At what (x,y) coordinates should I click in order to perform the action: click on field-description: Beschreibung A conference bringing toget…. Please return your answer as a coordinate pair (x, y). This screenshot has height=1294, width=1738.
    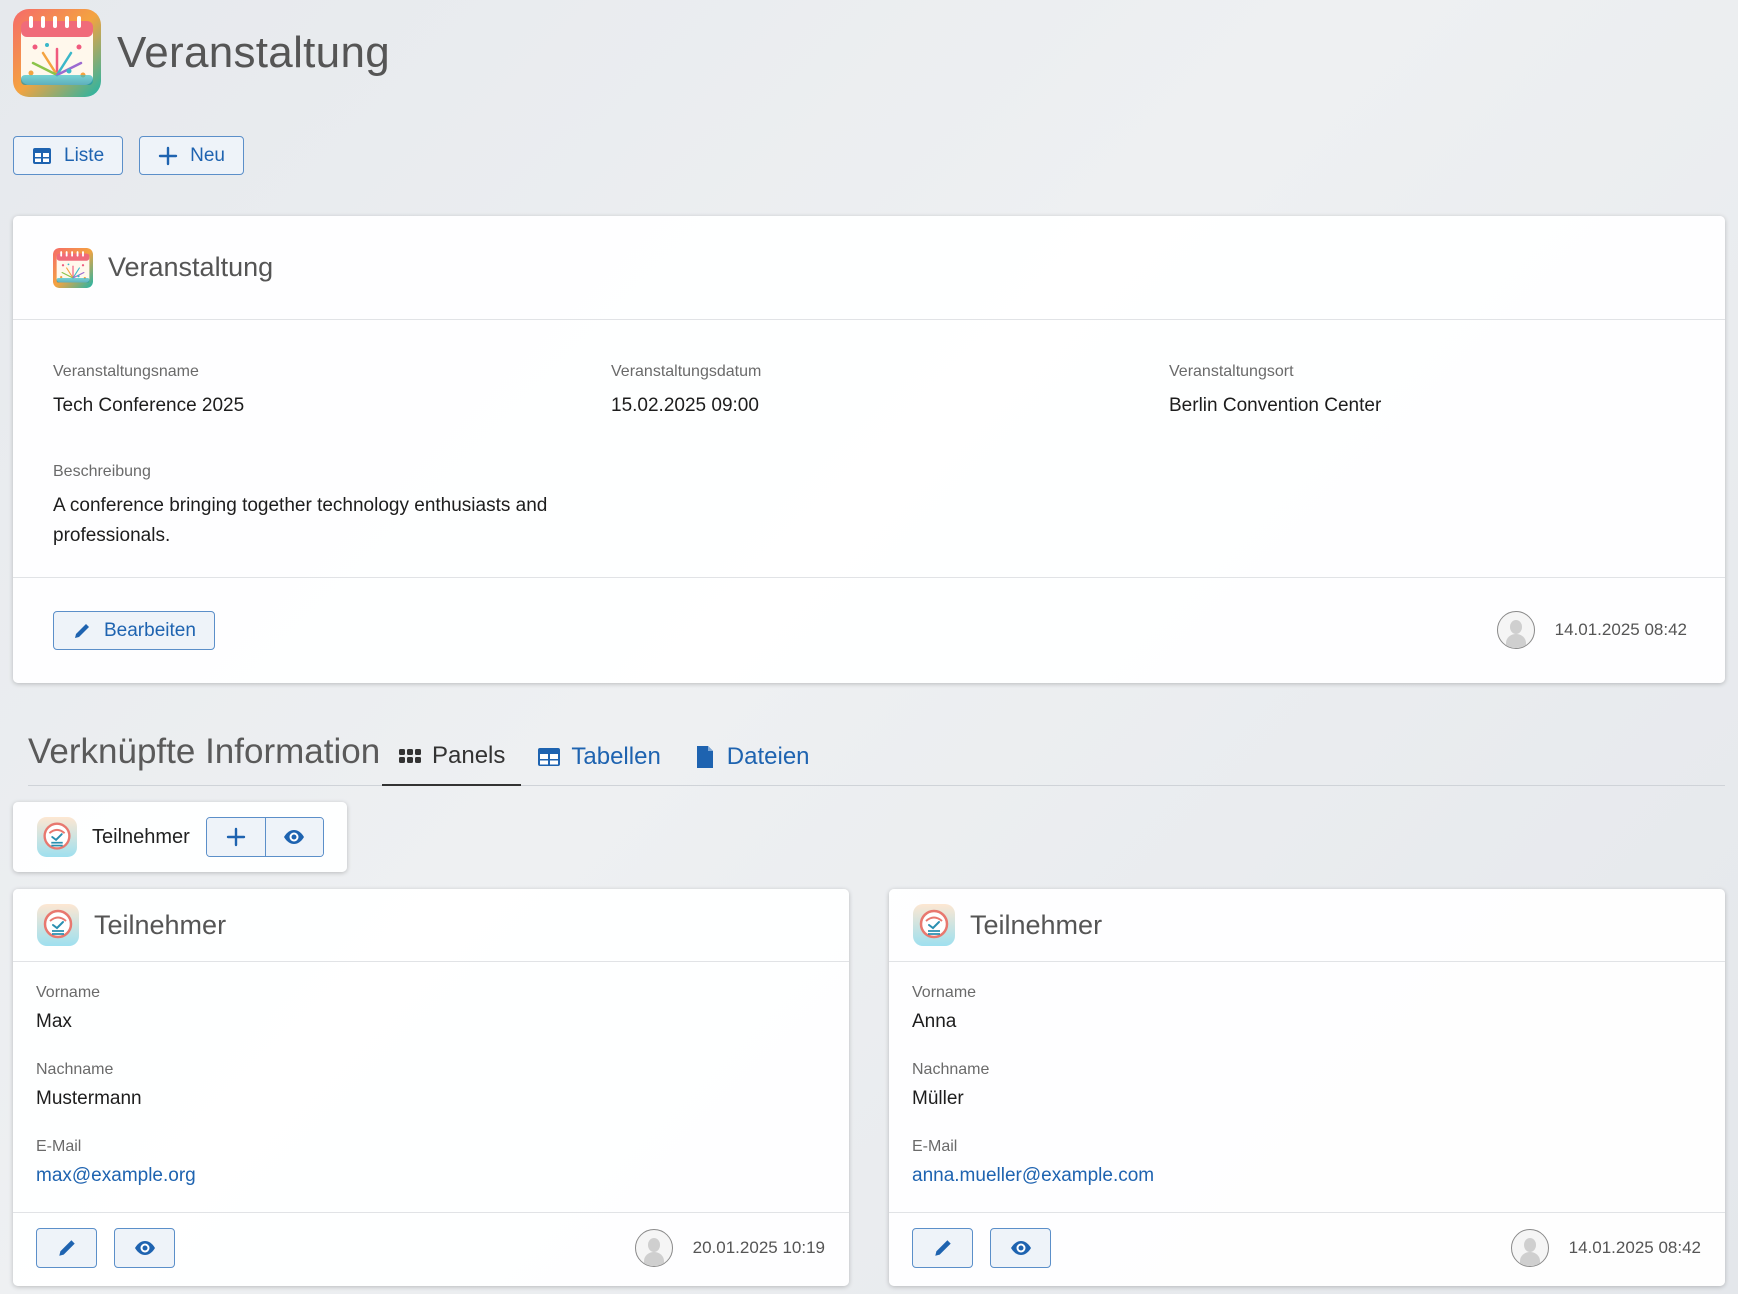
    Looking at the image, I should click on (313, 507).